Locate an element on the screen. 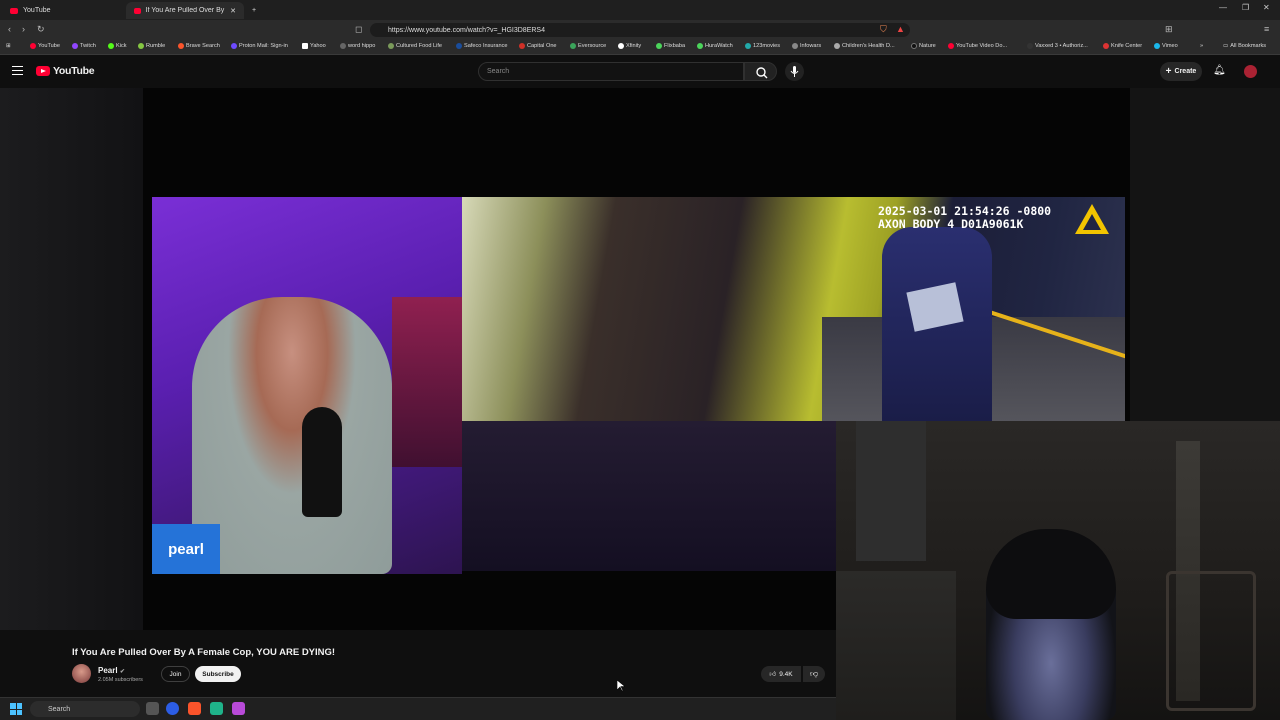  bookmark-item: Knife Center is located at coordinates (1122, 46).